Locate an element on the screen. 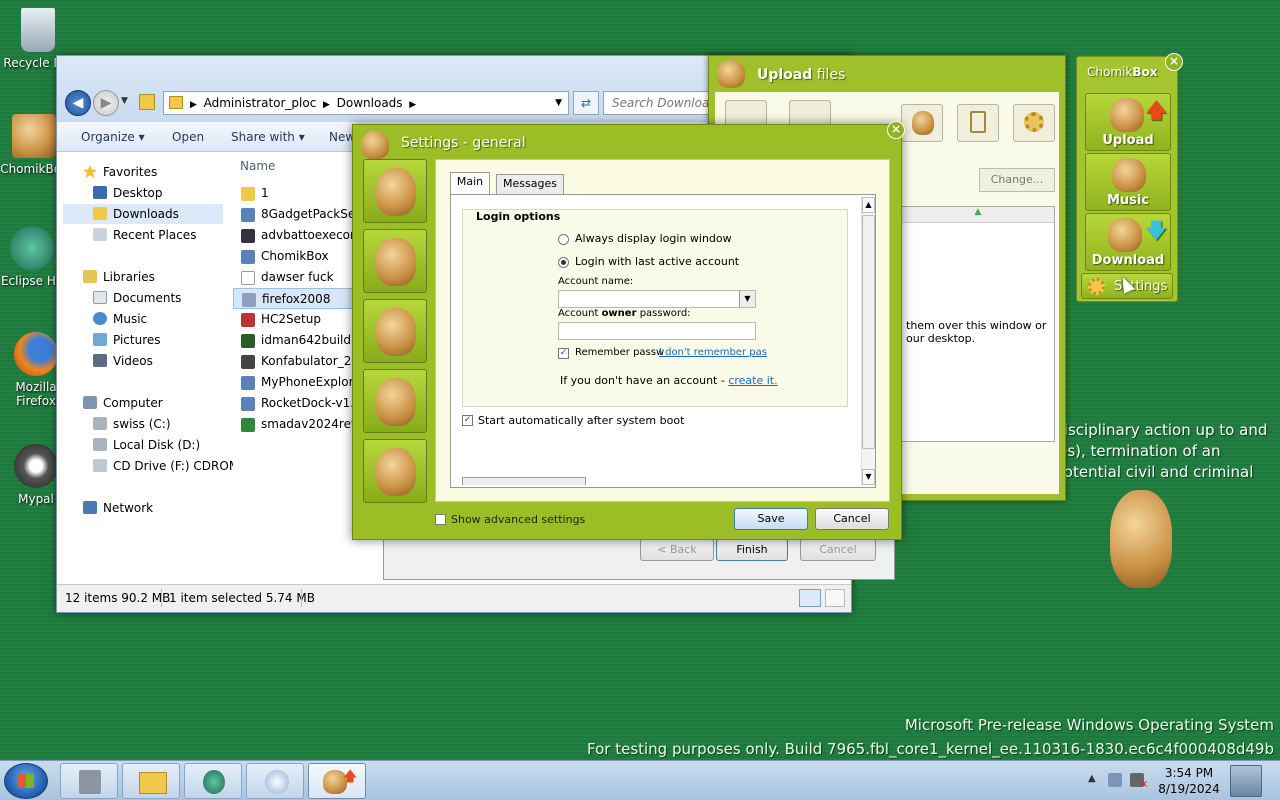 This screenshot has width=1280, height=800. tab-main: Main is located at coordinates (470, 183).